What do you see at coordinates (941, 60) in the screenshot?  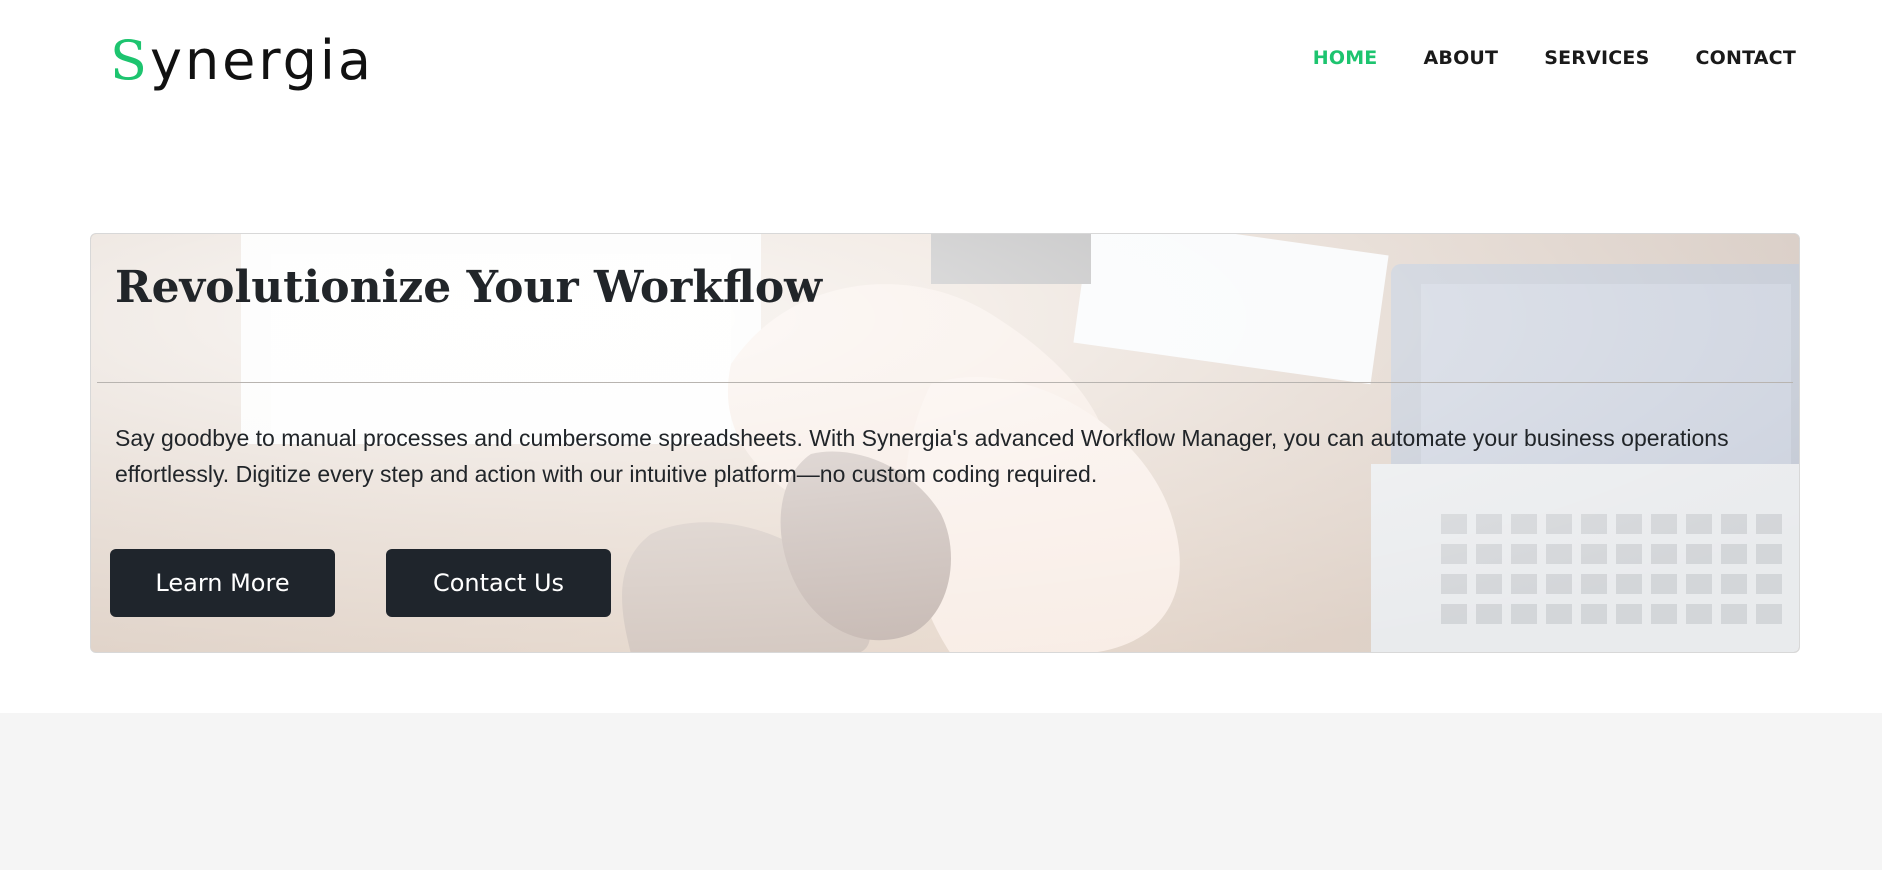 I see `site-header: Synergia HOME ABOUT SERVICES CONTACT` at bounding box center [941, 60].